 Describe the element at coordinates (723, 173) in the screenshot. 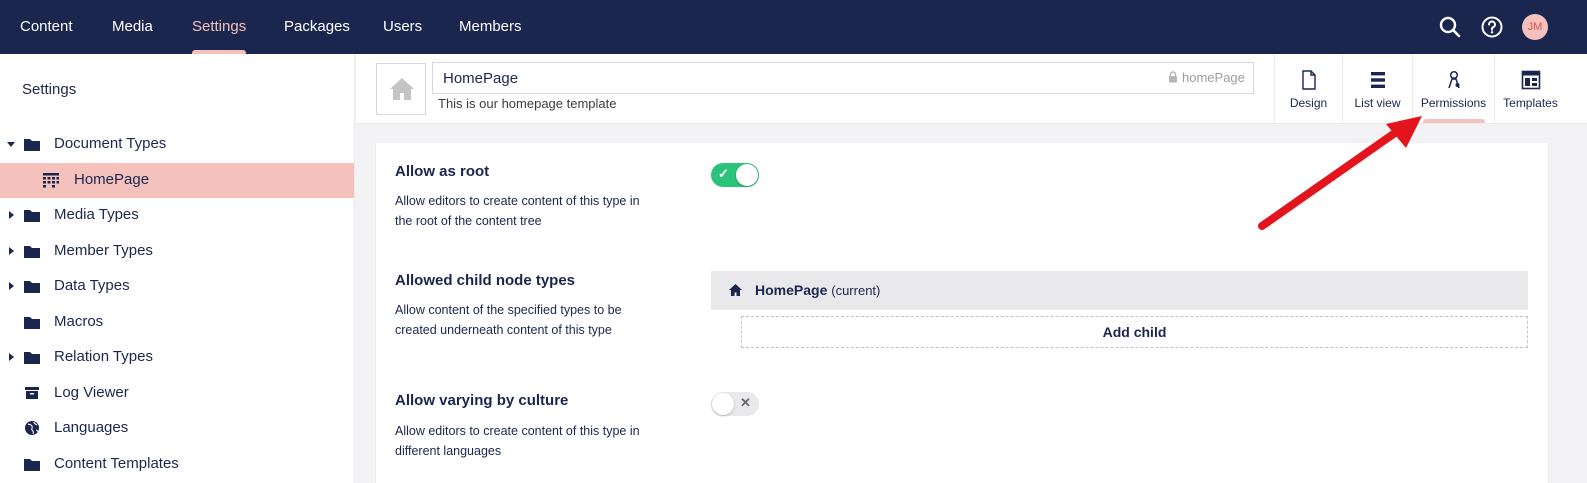

I see `check-icon: ✓` at that location.